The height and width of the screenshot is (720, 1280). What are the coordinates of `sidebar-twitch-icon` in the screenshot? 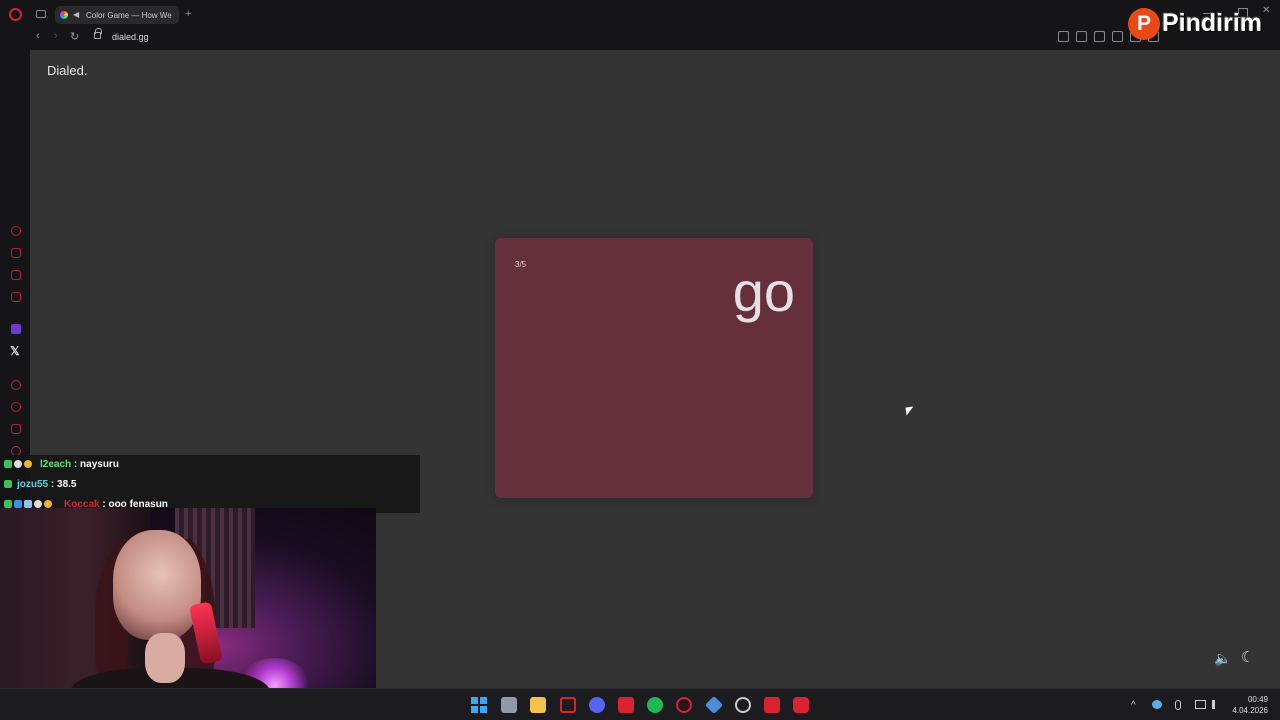 It's located at (16, 329).